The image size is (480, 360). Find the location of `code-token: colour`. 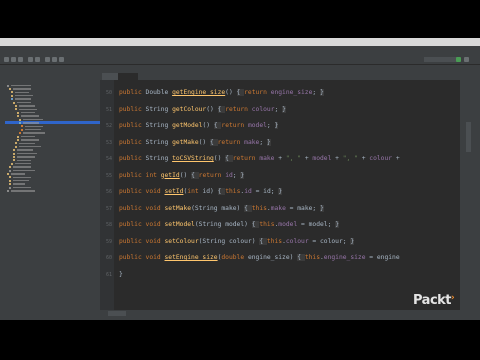

code-token: colour is located at coordinates (263, 109).